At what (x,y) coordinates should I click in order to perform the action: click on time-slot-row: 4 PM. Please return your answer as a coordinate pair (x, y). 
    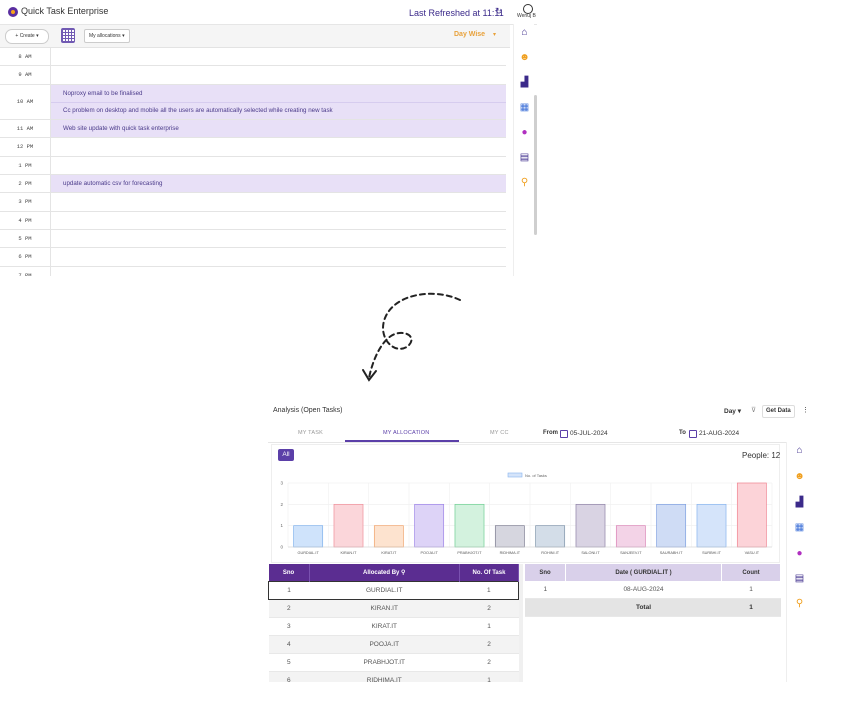
    Looking at the image, I should click on (253, 220).